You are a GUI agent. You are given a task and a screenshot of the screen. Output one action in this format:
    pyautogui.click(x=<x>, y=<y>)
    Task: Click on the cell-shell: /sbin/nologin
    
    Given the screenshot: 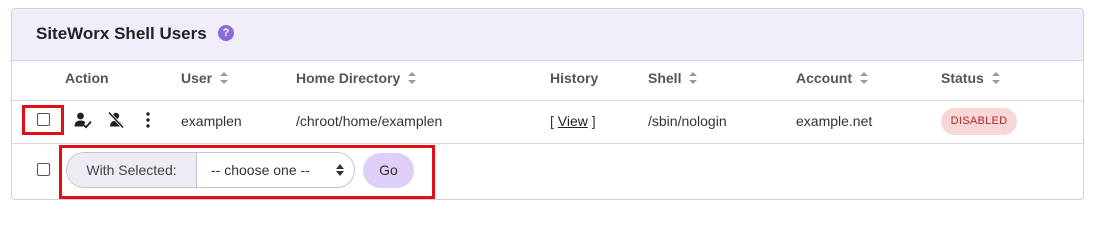 What is the action you would take?
    pyautogui.click(x=687, y=121)
    